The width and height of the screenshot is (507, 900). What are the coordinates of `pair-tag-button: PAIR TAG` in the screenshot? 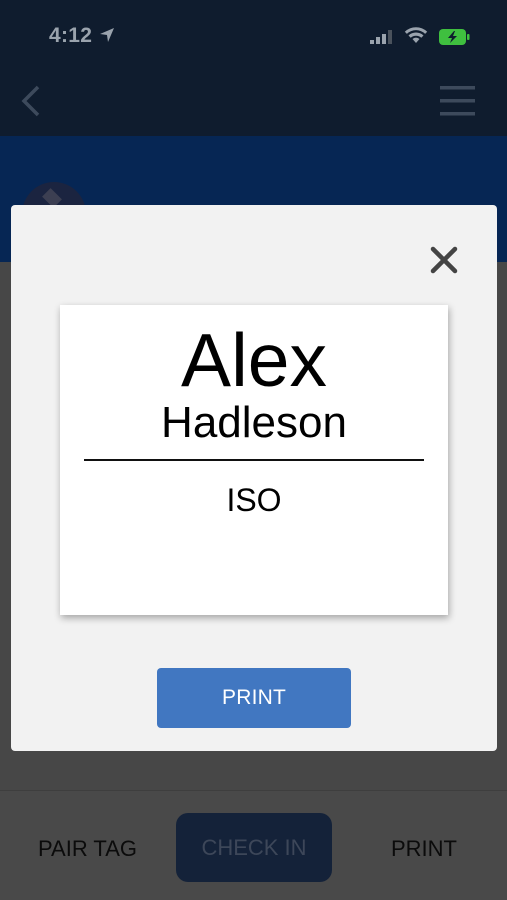 It's located at (87, 849).